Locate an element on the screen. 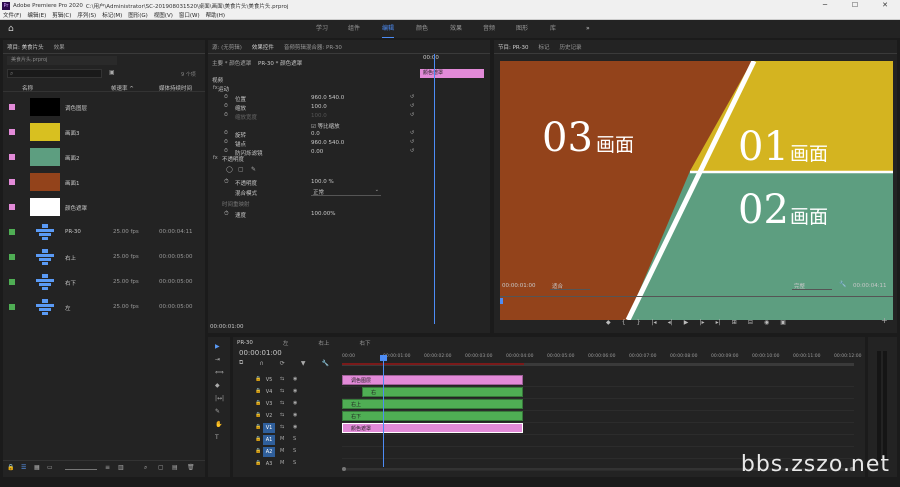  motion-label: 运动 is located at coordinates (223, 89).